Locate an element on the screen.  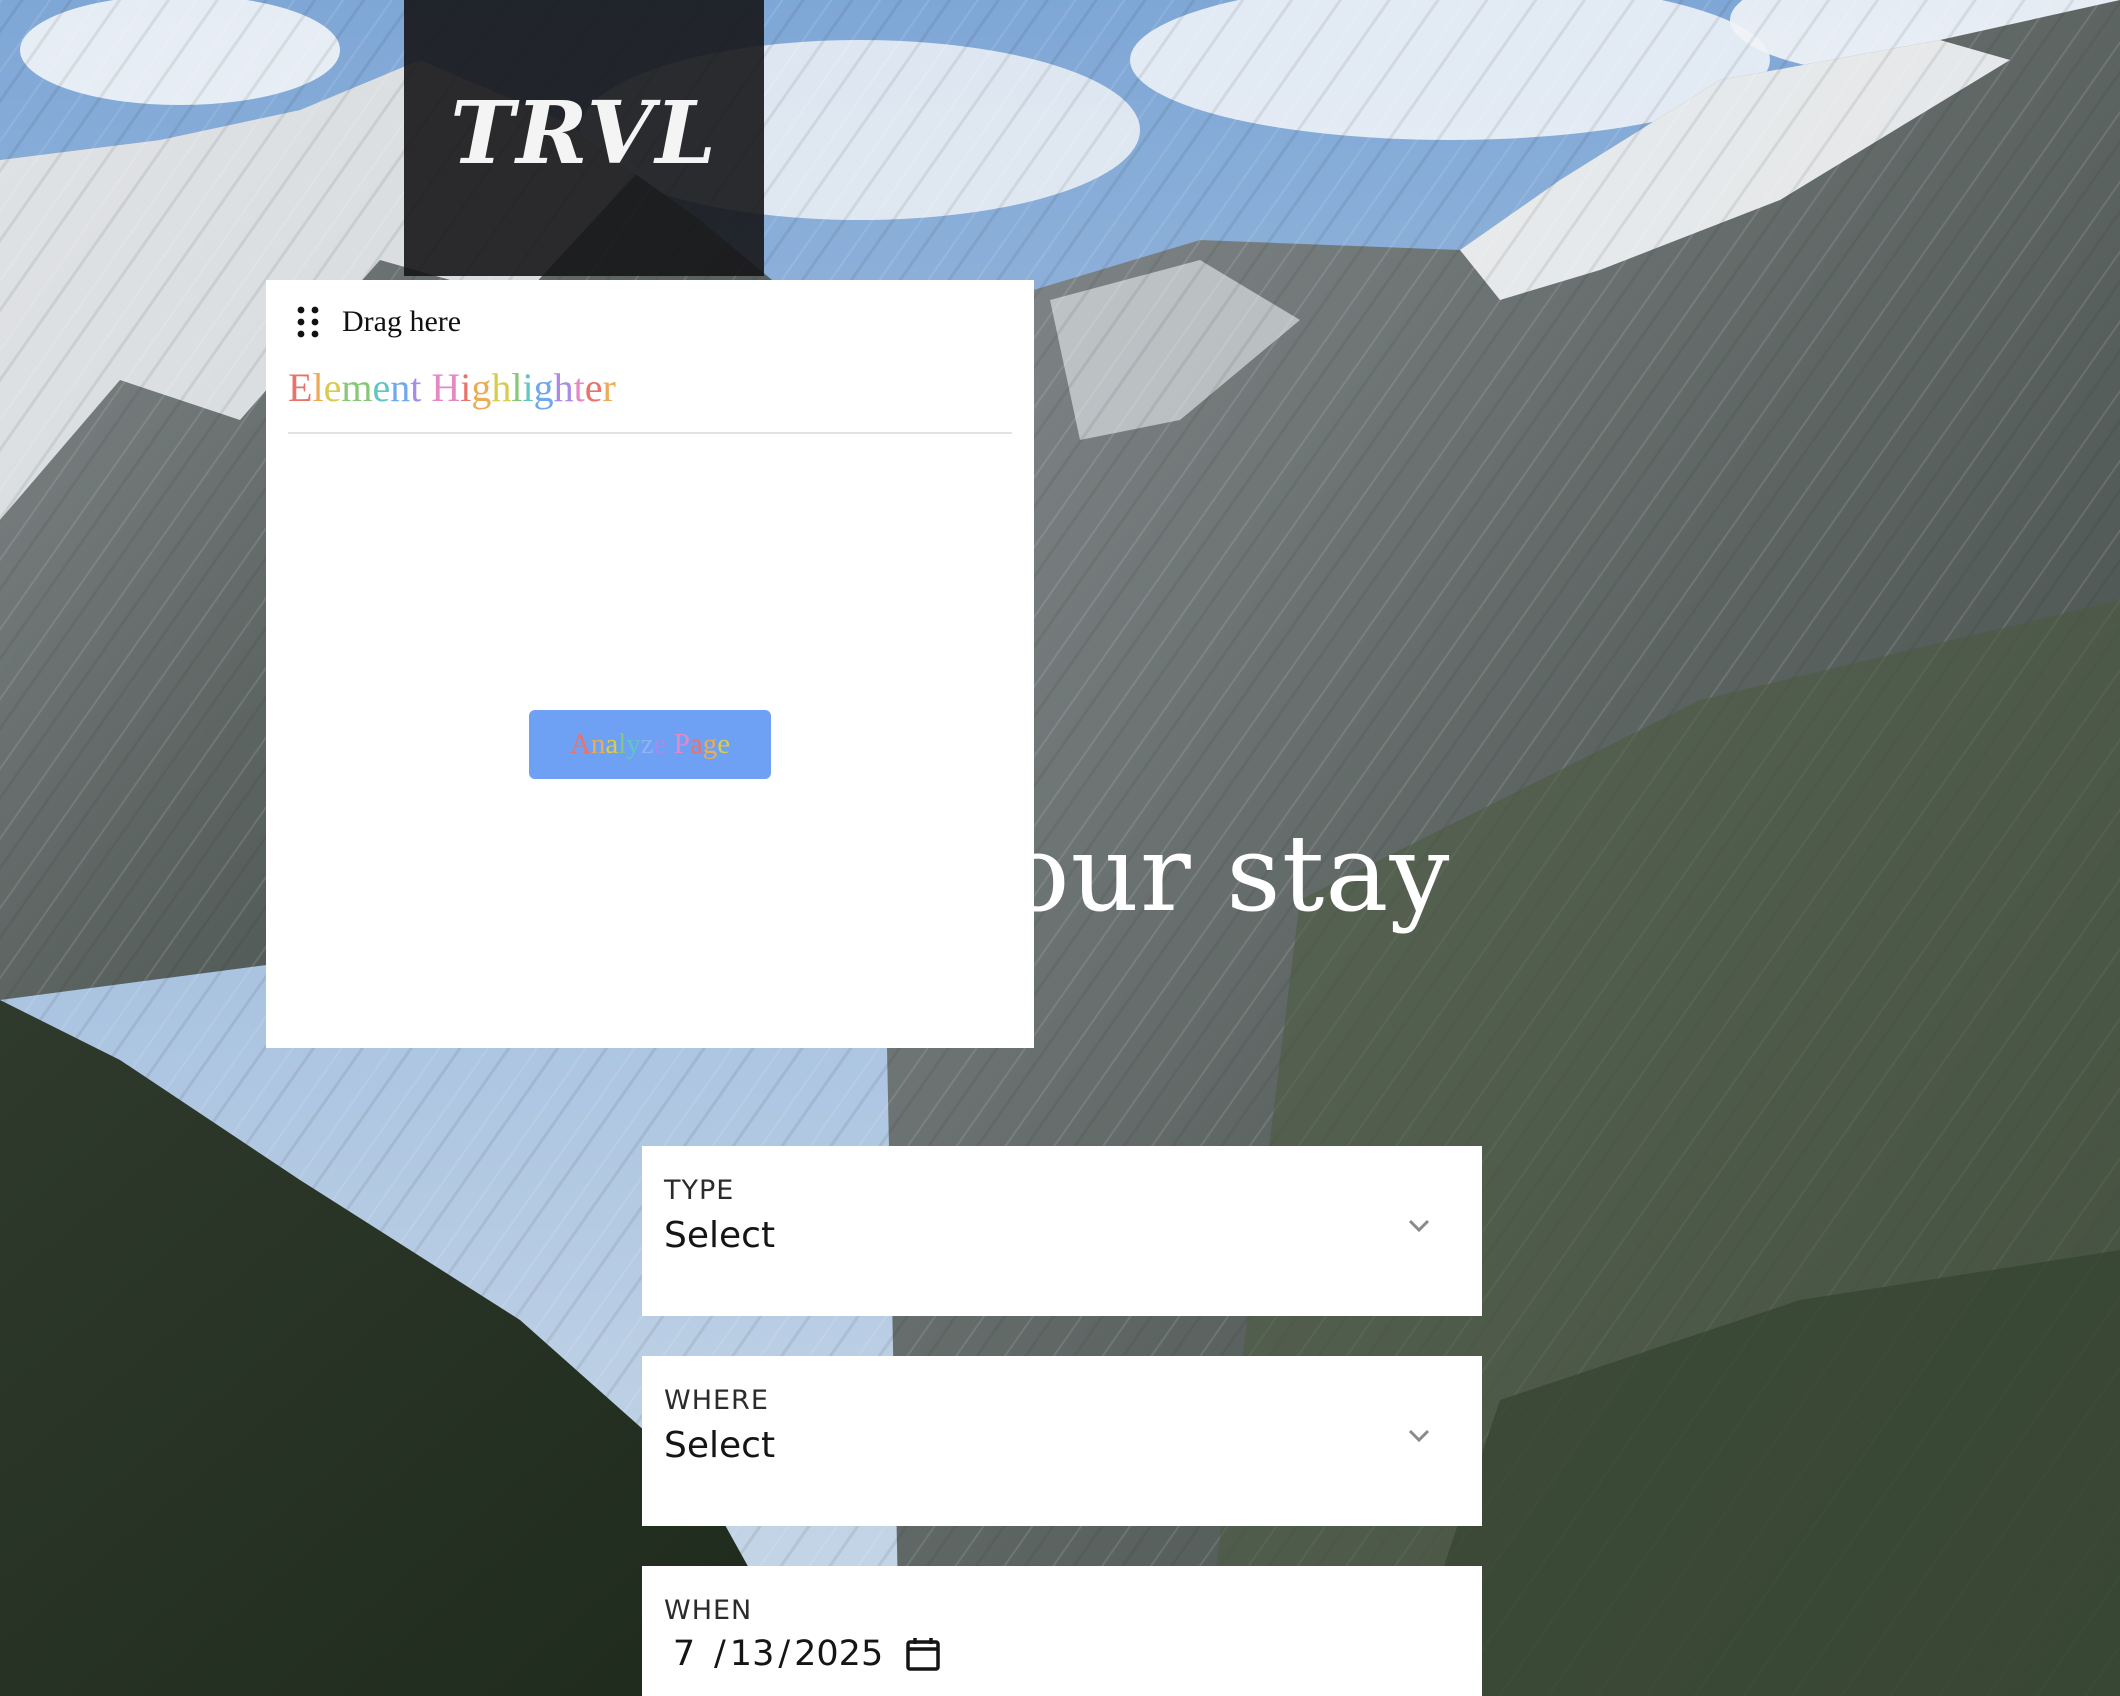
date-year: 2025 is located at coordinates (838, 1654).